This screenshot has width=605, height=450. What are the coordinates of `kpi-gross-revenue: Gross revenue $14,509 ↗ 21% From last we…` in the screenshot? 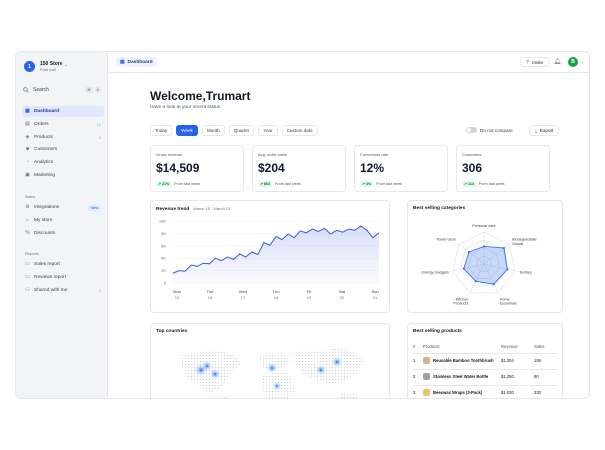 It's located at (197, 168).